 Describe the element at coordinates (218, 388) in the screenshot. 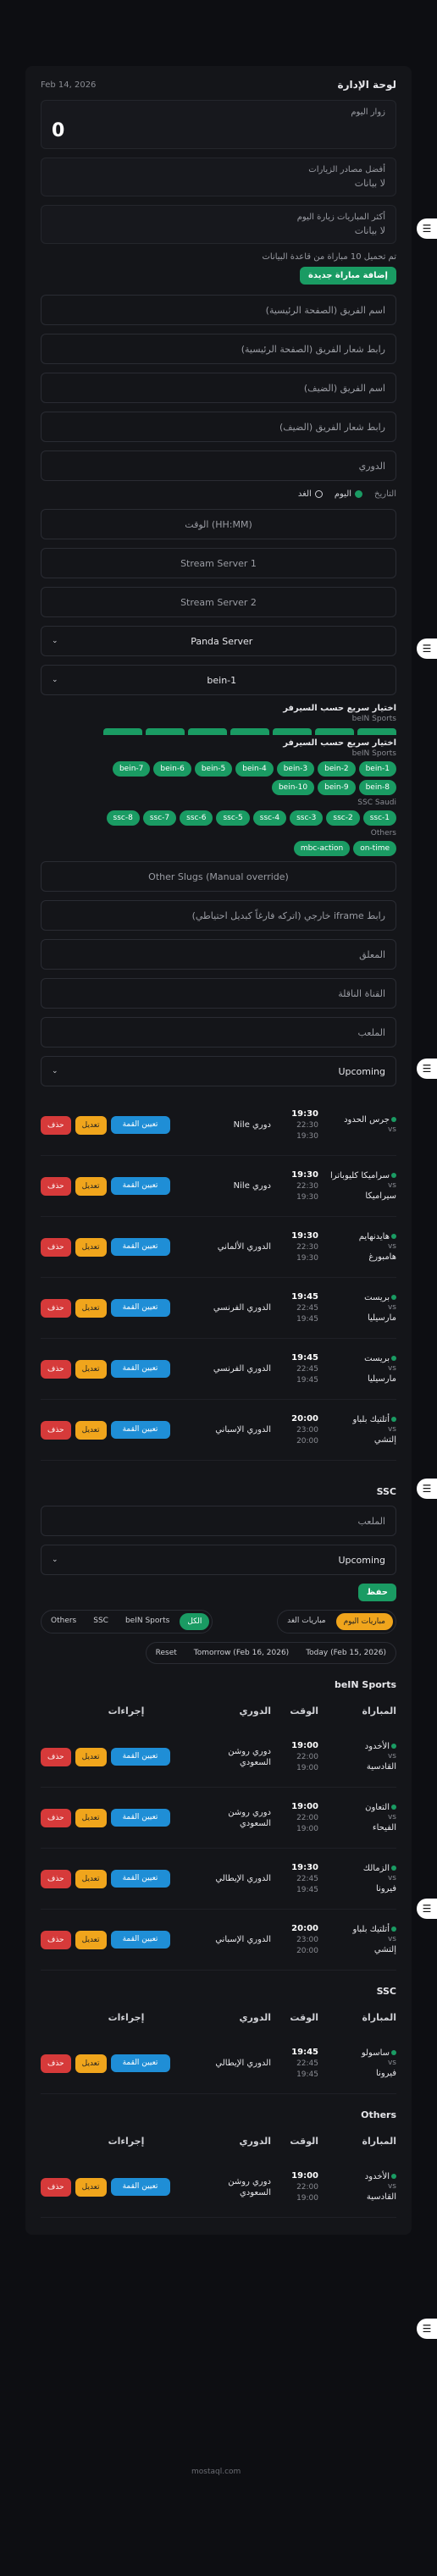

I see `away-team-input: اسم الفريق (الضيف)` at that location.